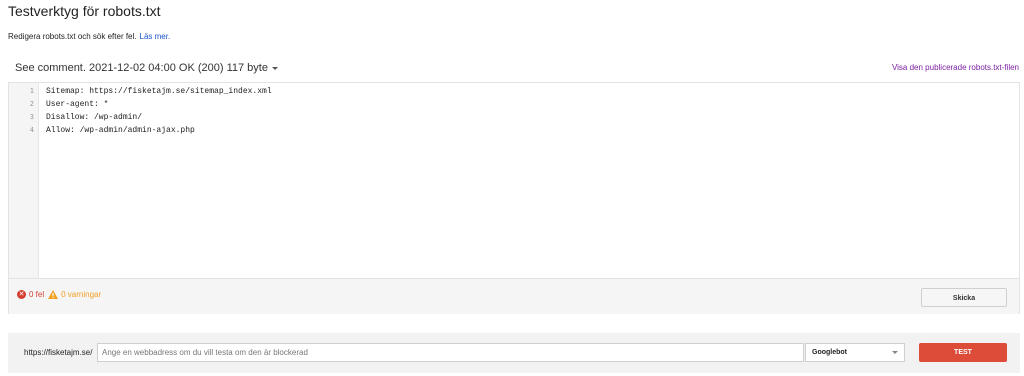  I want to click on error-count: 0 fel, so click(37, 294).